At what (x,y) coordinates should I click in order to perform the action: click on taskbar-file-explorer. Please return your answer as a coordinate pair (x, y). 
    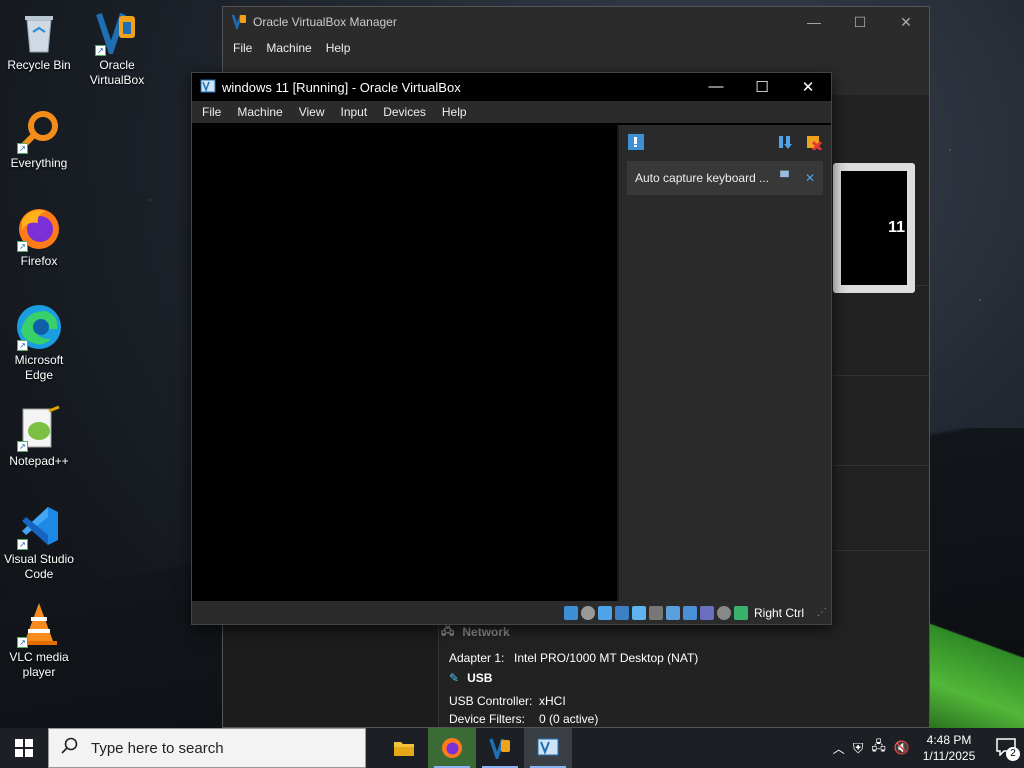
    Looking at the image, I should click on (404, 748).